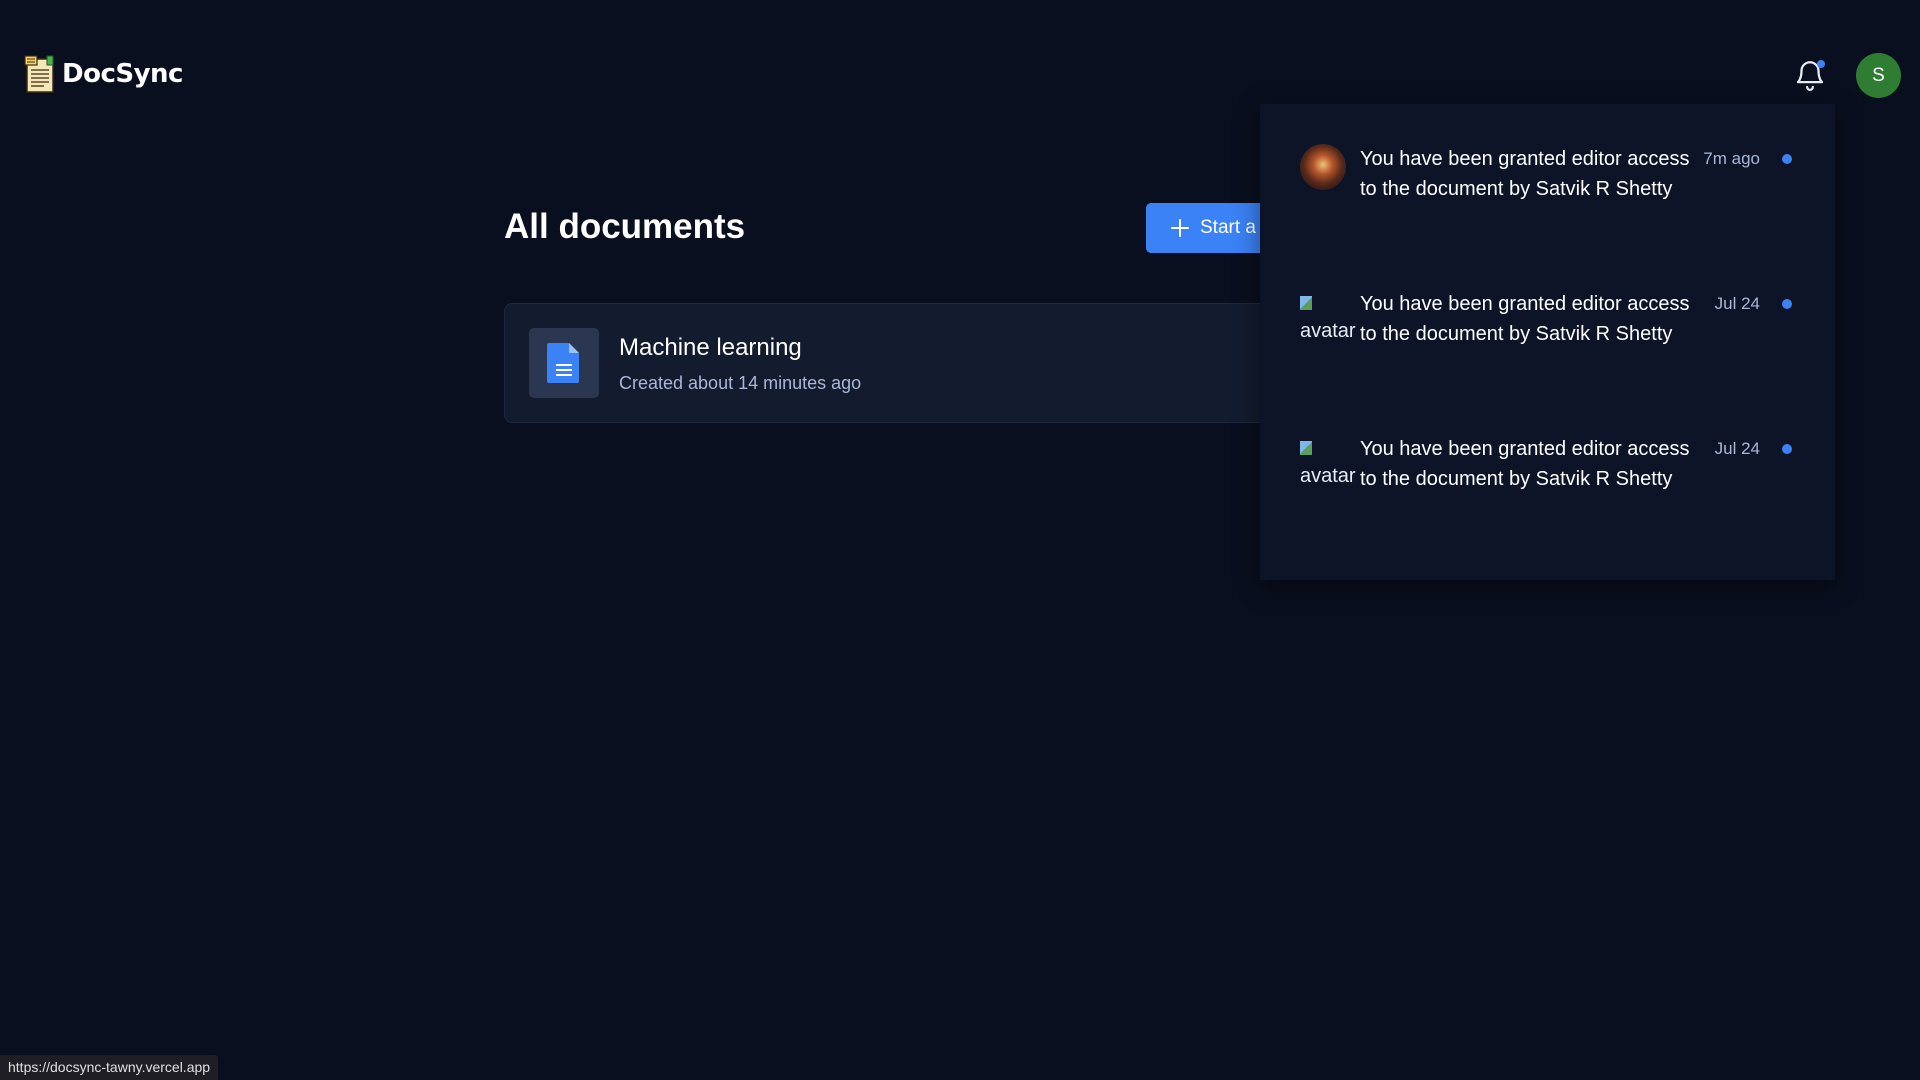 The width and height of the screenshot is (1920, 1080). Describe the element at coordinates (1180, 228) in the screenshot. I see `plus-icon` at that location.